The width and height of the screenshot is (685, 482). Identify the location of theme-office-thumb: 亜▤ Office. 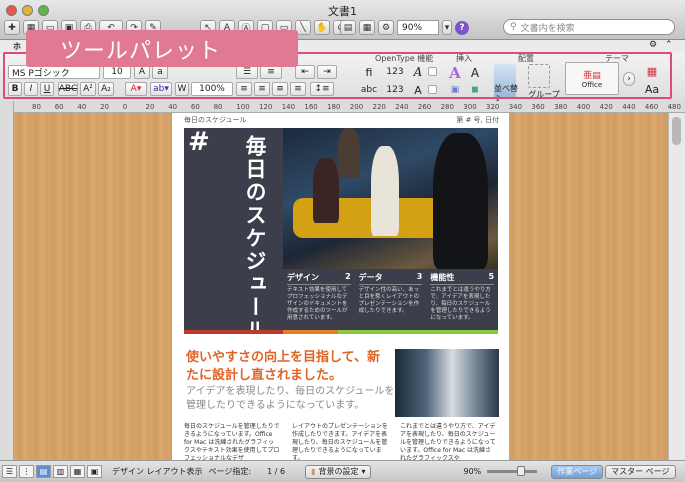
(592, 78).